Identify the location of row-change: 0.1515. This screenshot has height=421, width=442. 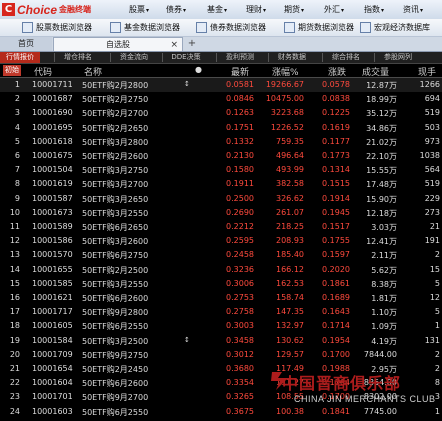
(336, 184).